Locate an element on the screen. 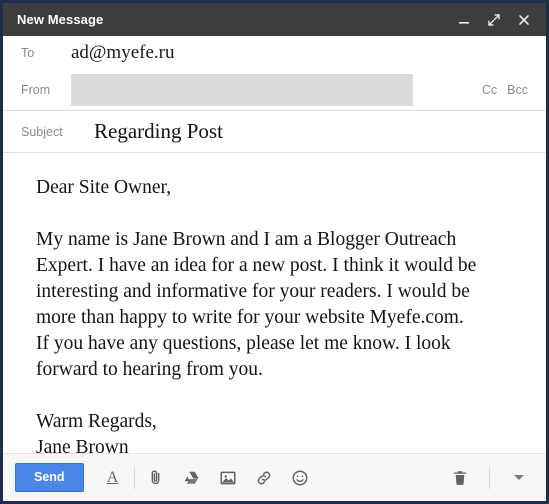 Image resolution: width=549 pixels, height=504 pixels. from-field-row: From Cc Bcc is located at coordinates (274, 90).